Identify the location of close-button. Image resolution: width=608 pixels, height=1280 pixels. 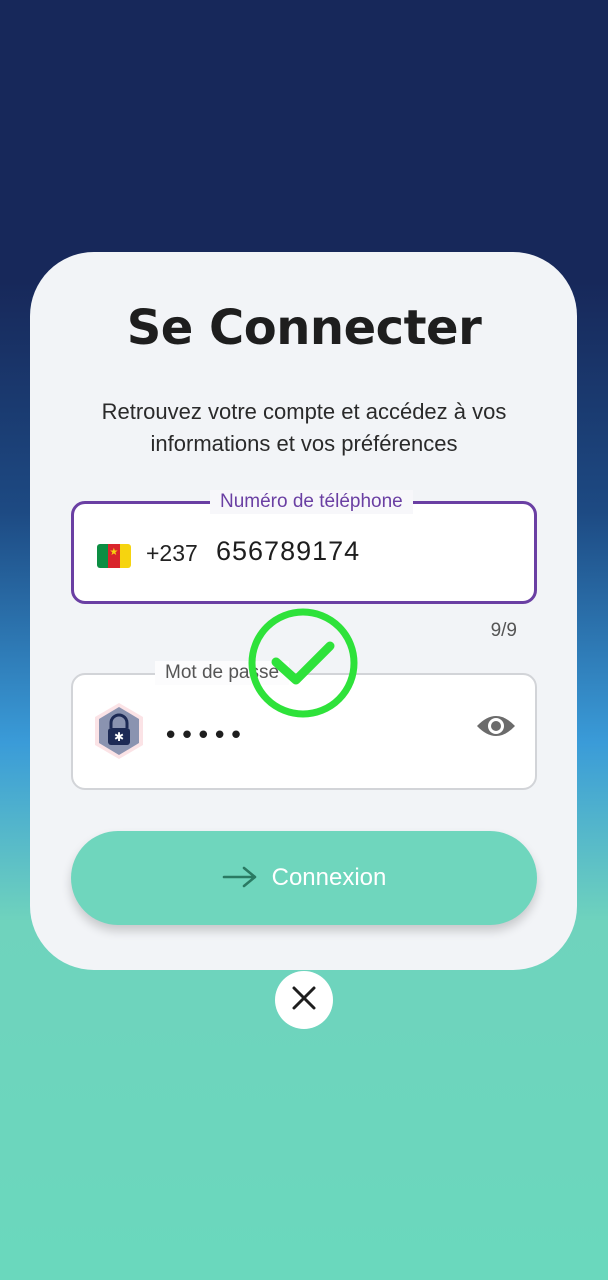
(304, 1000).